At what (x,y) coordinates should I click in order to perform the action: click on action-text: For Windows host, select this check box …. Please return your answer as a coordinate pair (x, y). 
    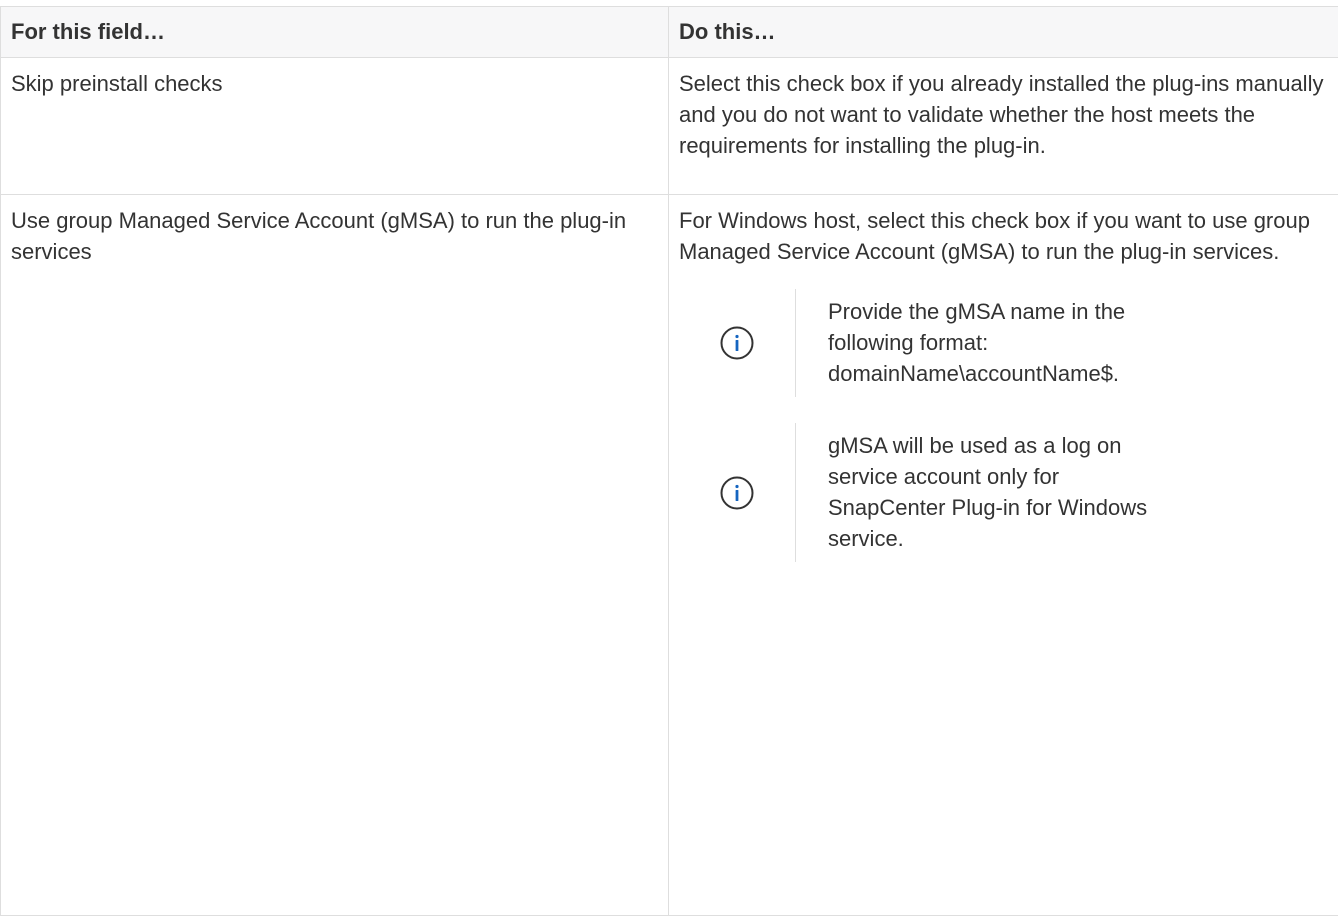
    Looking at the image, I should click on (1003, 236).